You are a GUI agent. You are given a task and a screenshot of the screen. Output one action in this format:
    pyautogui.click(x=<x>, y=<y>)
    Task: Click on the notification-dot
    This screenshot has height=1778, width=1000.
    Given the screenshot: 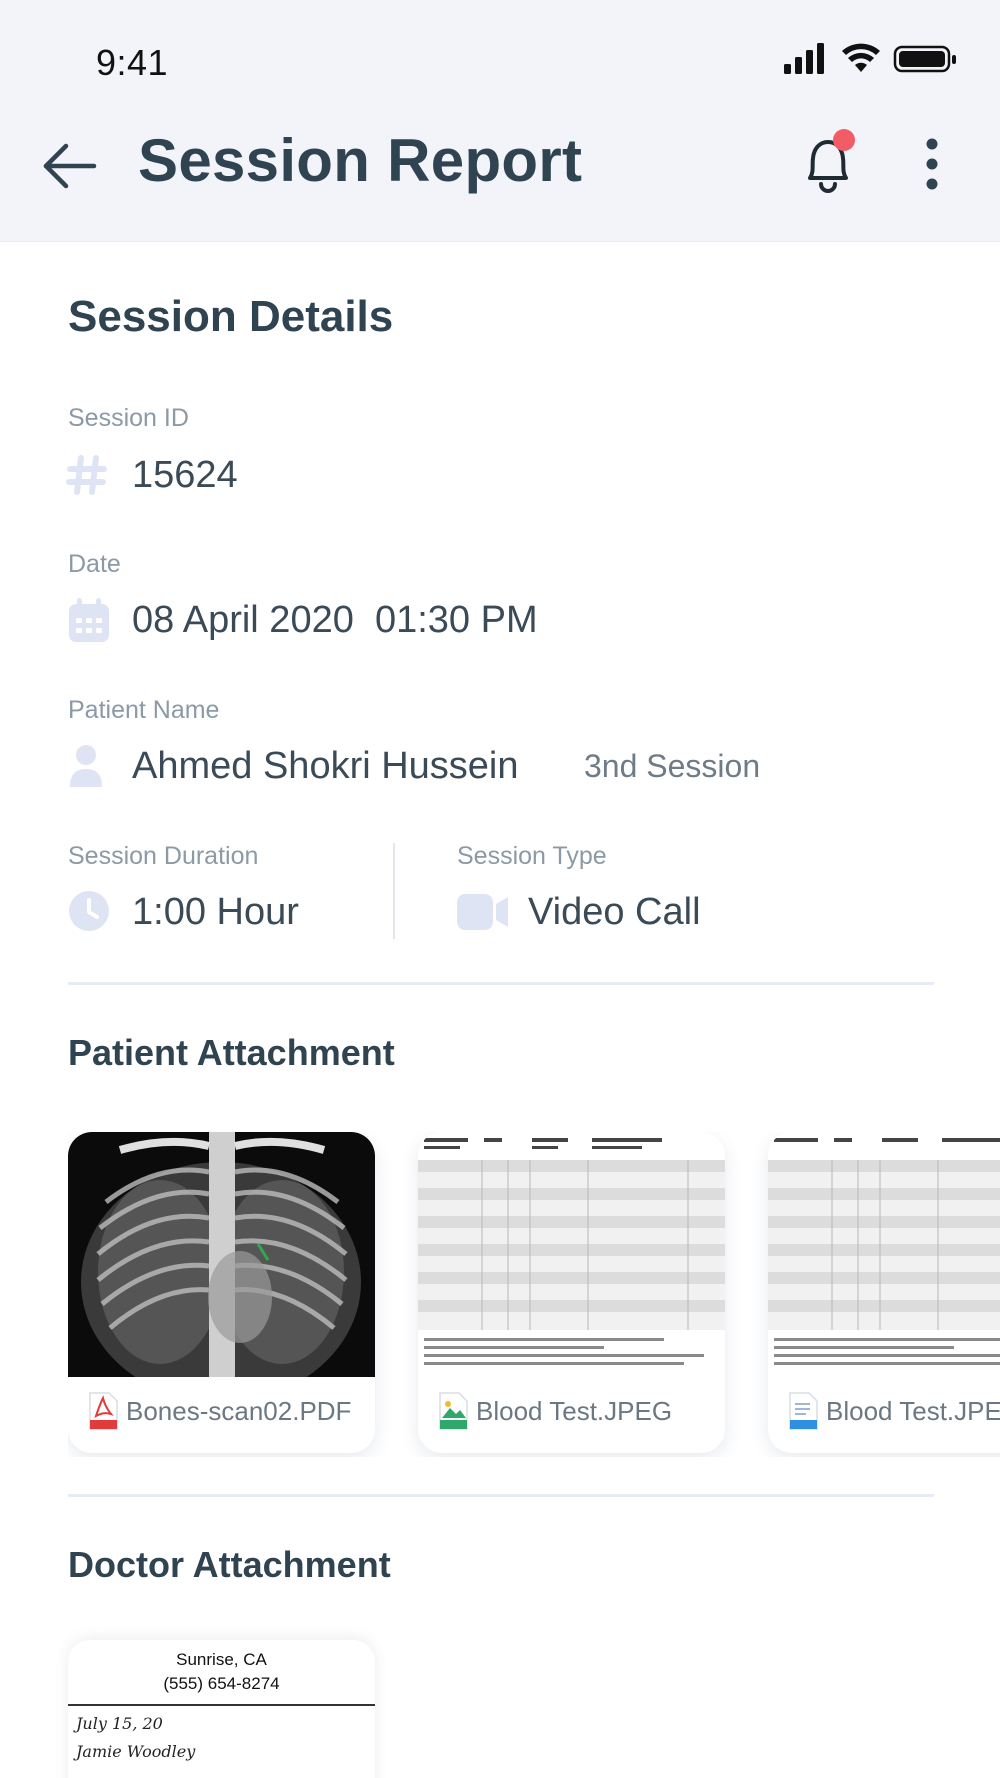 What is the action you would take?
    pyautogui.click(x=844, y=140)
    